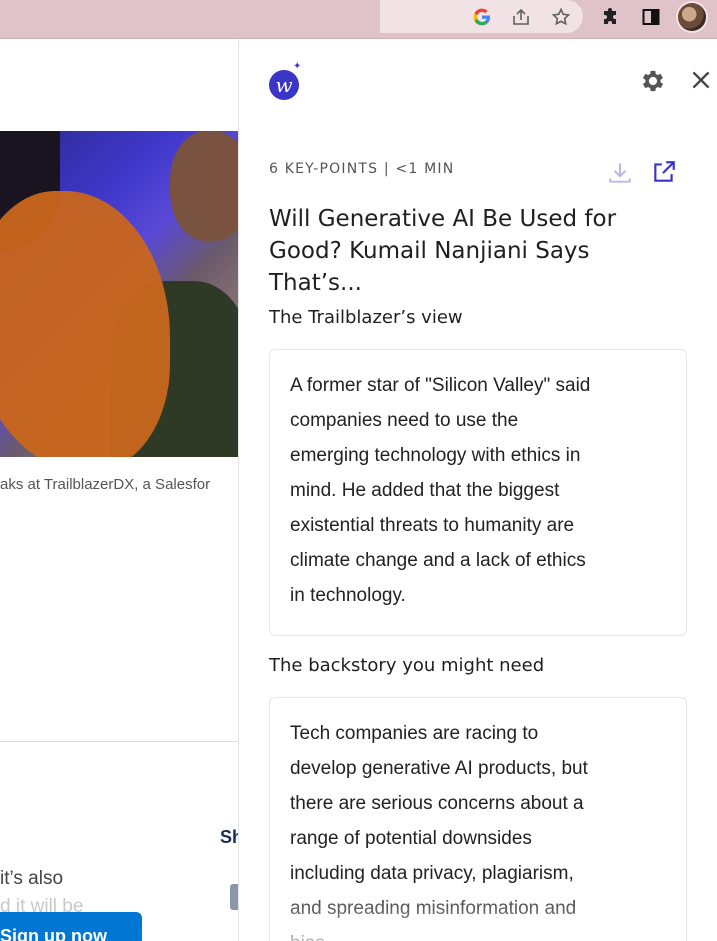  What do you see at coordinates (438, 560) in the screenshot?
I see `card-line: climate change and a lack of ethics` at bounding box center [438, 560].